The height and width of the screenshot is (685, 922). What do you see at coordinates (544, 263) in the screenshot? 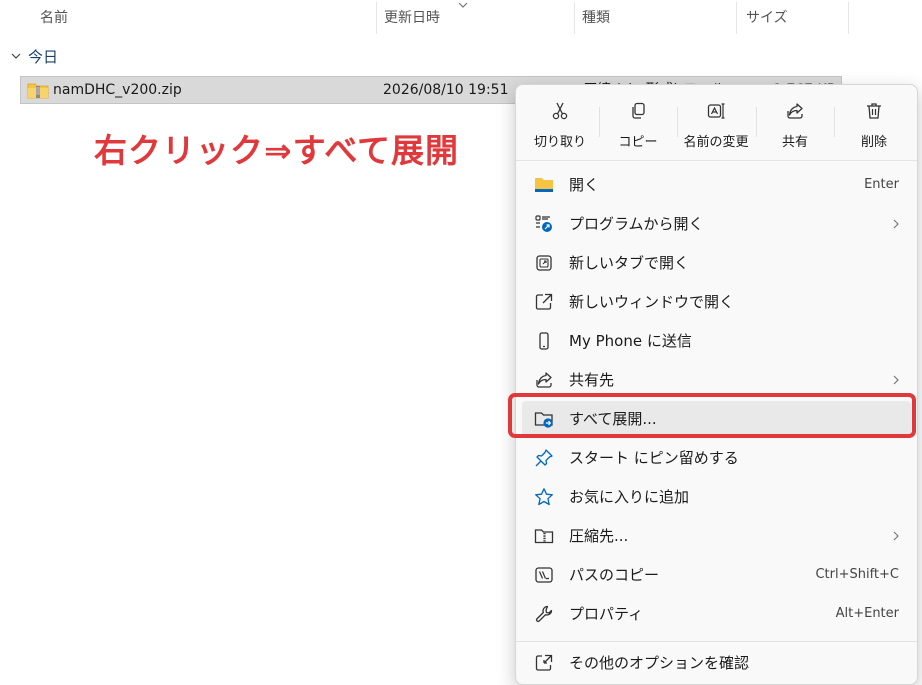
I see `new-tab-icon` at bounding box center [544, 263].